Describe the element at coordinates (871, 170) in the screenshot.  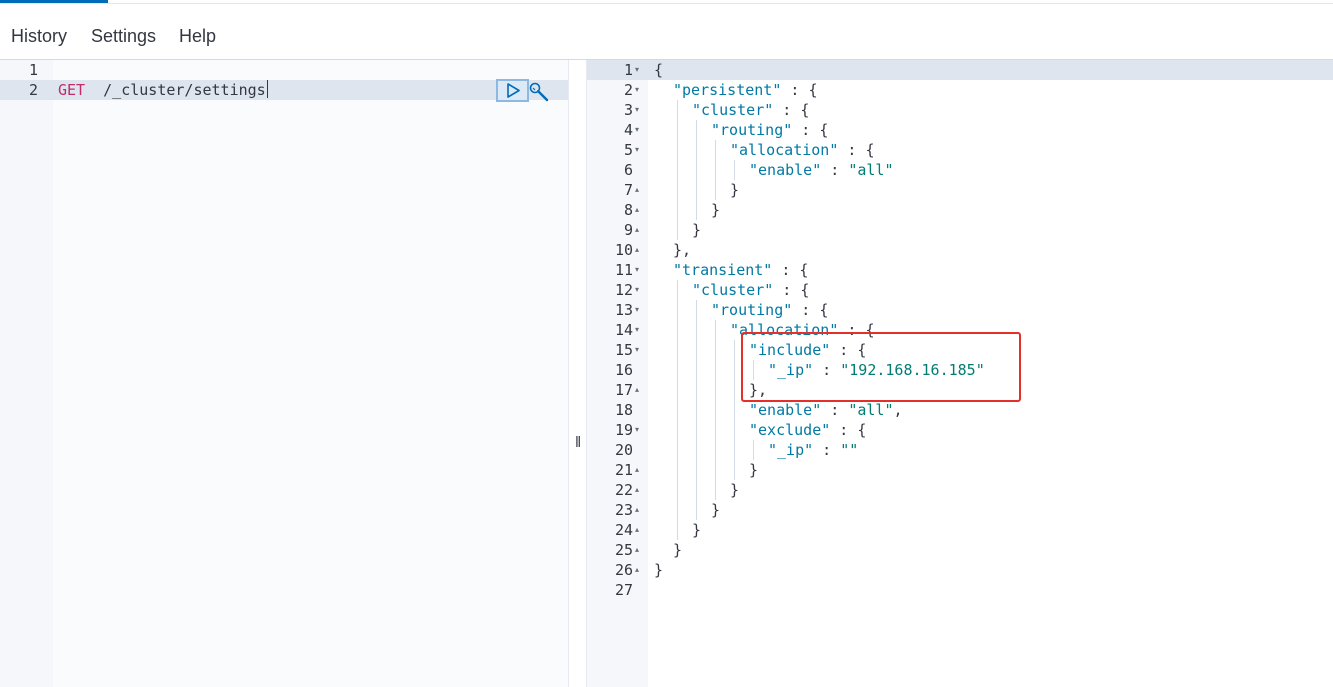
I see `token-str: "all"` at that location.